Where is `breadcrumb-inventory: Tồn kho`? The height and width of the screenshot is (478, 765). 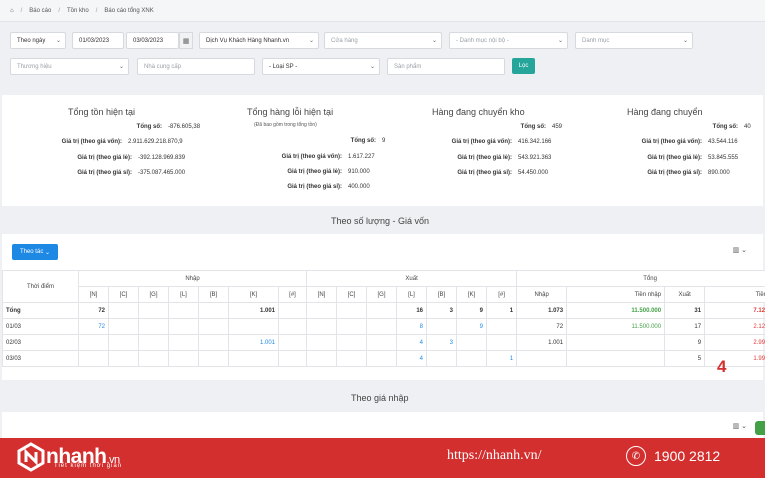
breadcrumb-inventory: Tồn kho is located at coordinates (78, 11).